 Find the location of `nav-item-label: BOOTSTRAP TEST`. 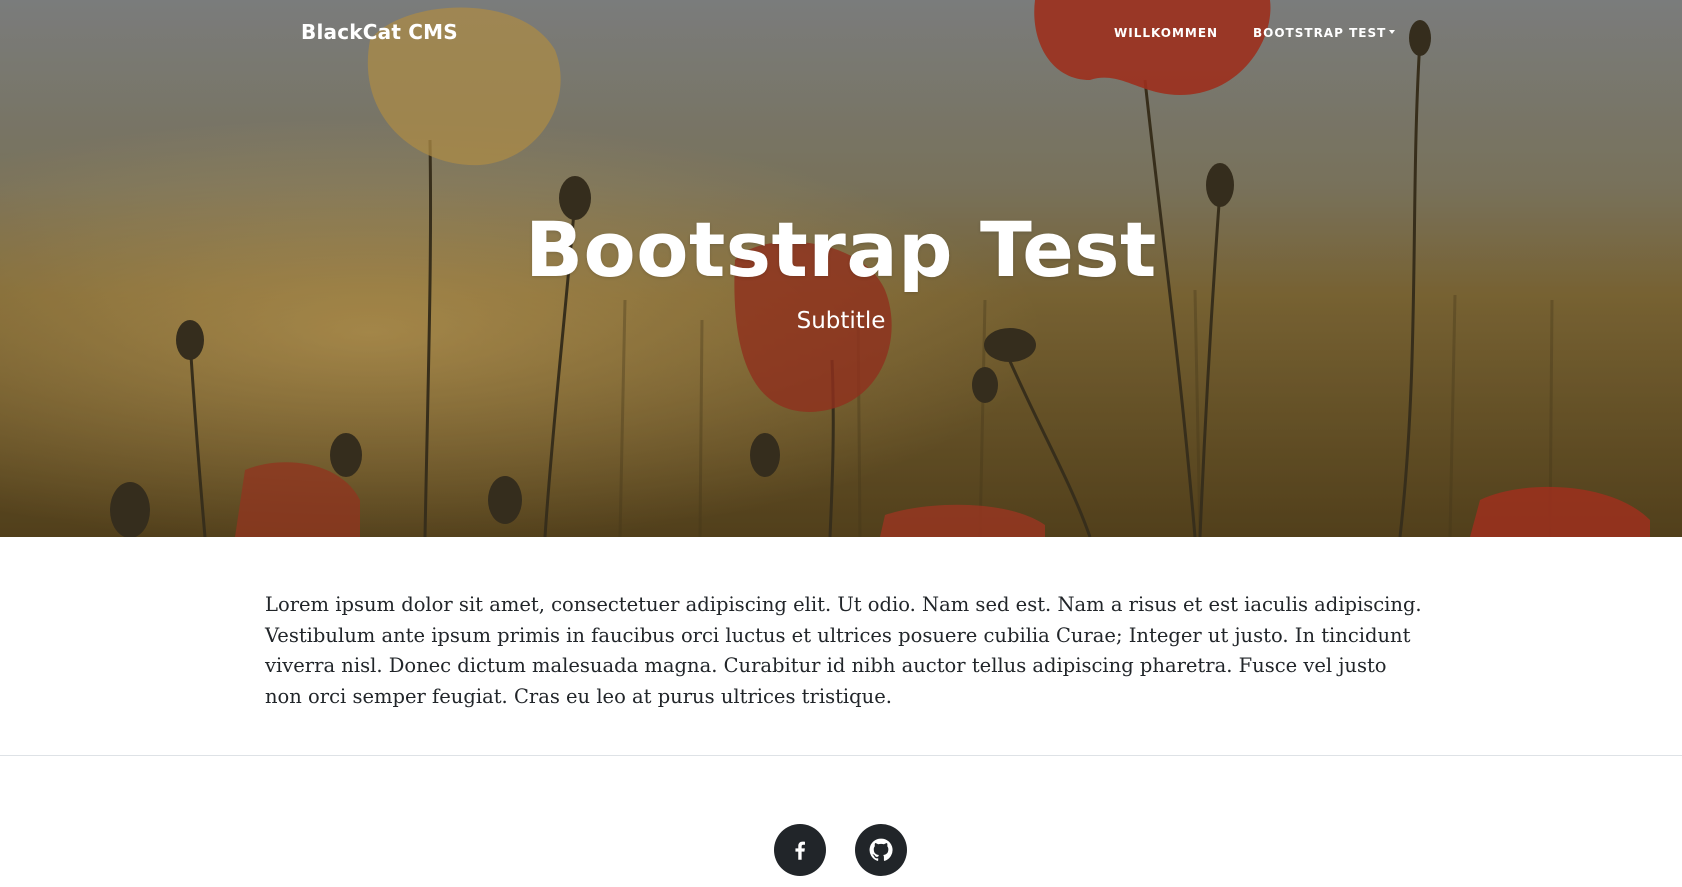

nav-item-label: BOOTSTRAP TEST is located at coordinates (1320, 33).